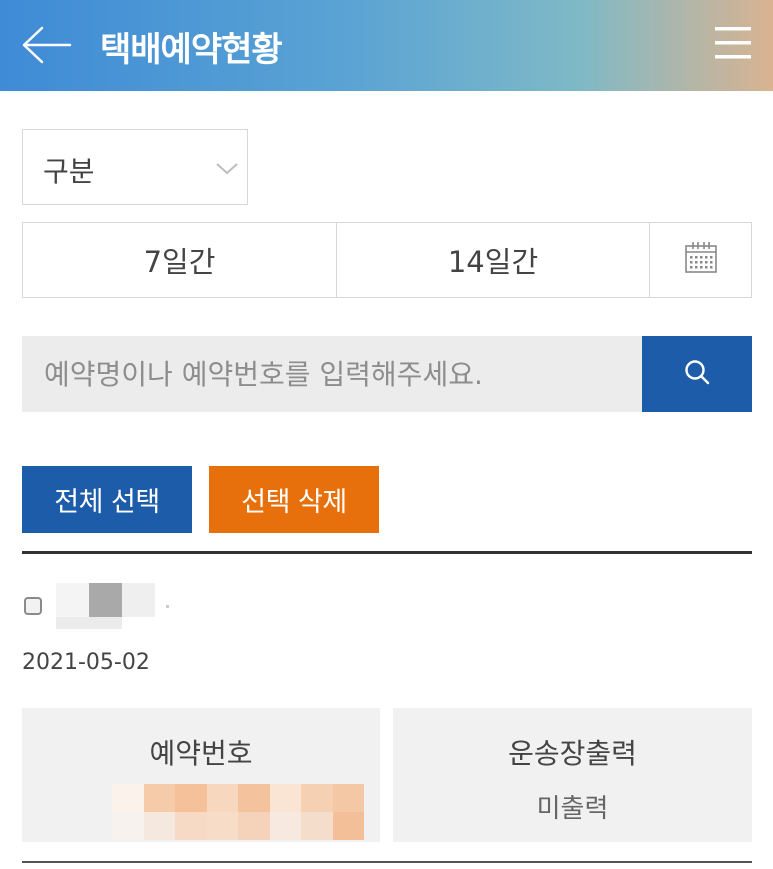 The width and height of the screenshot is (773, 869). What do you see at coordinates (180, 260) in the screenshot?
I see `period-7-days-button: 7일간` at bounding box center [180, 260].